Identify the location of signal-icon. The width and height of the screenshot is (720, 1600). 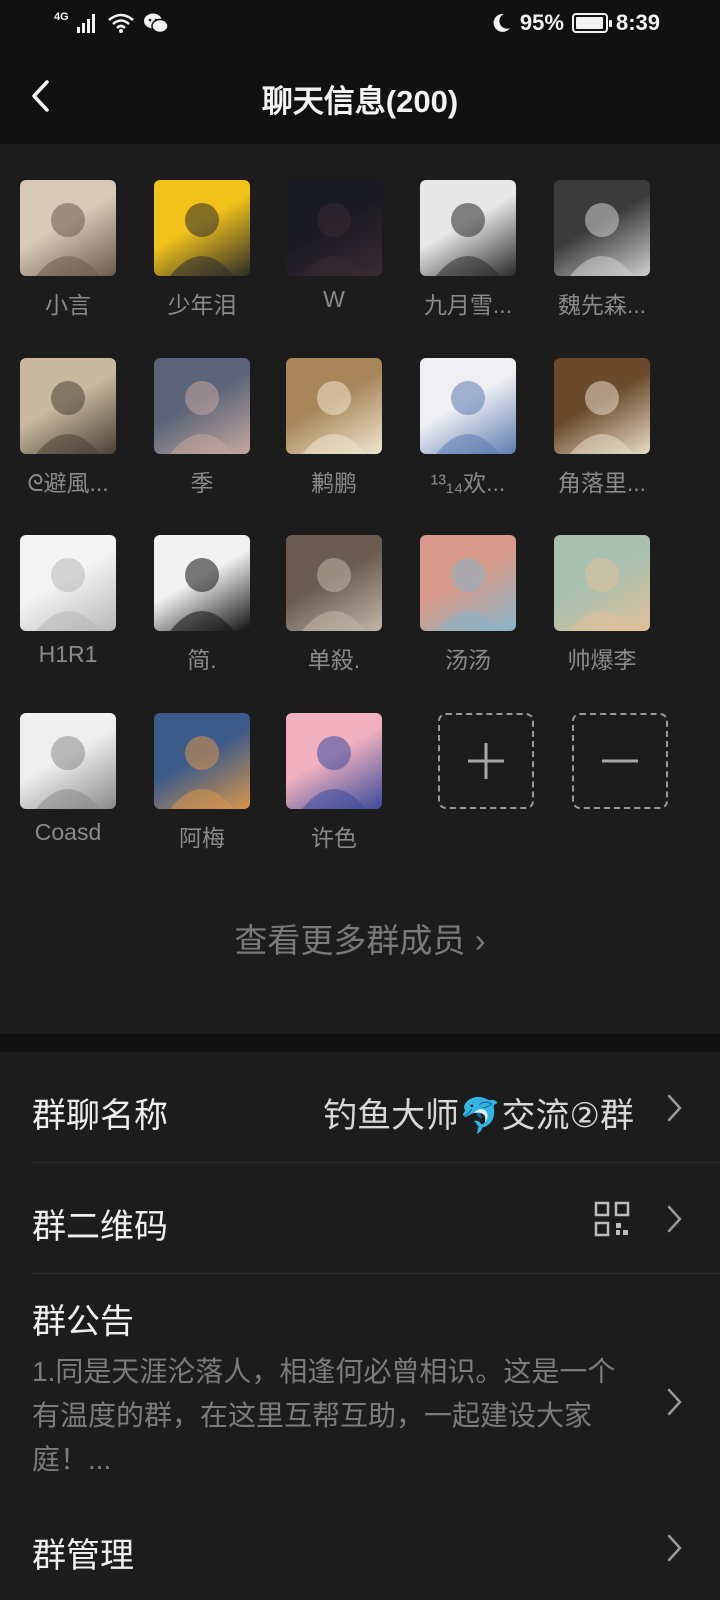
(85, 23).